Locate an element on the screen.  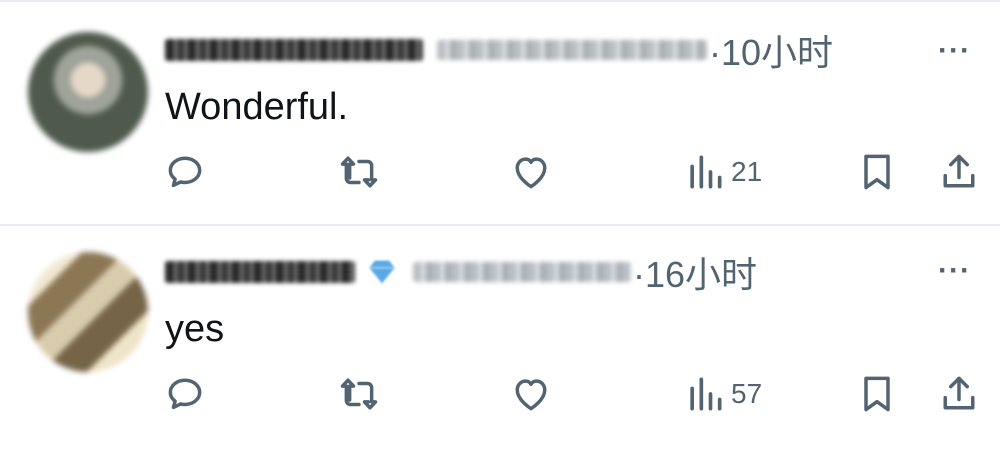
reply-text: yes is located at coordinates (195, 329).